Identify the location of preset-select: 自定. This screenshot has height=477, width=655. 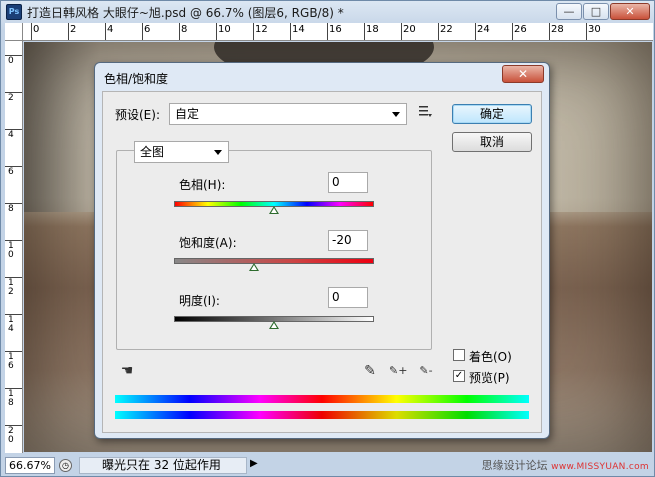
(288, 114).